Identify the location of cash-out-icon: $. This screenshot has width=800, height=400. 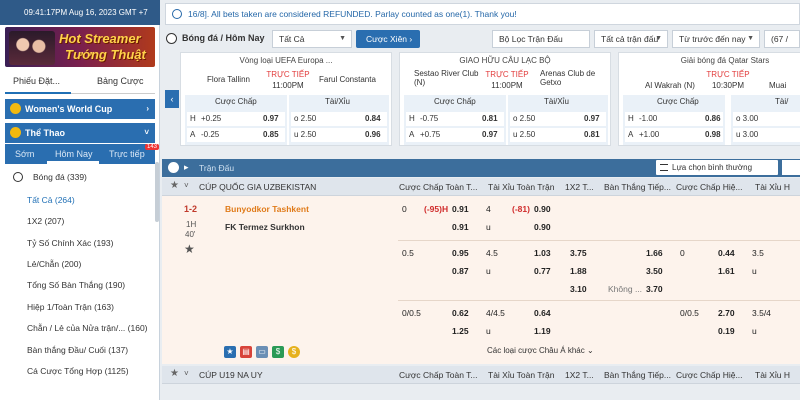
(294, 352).